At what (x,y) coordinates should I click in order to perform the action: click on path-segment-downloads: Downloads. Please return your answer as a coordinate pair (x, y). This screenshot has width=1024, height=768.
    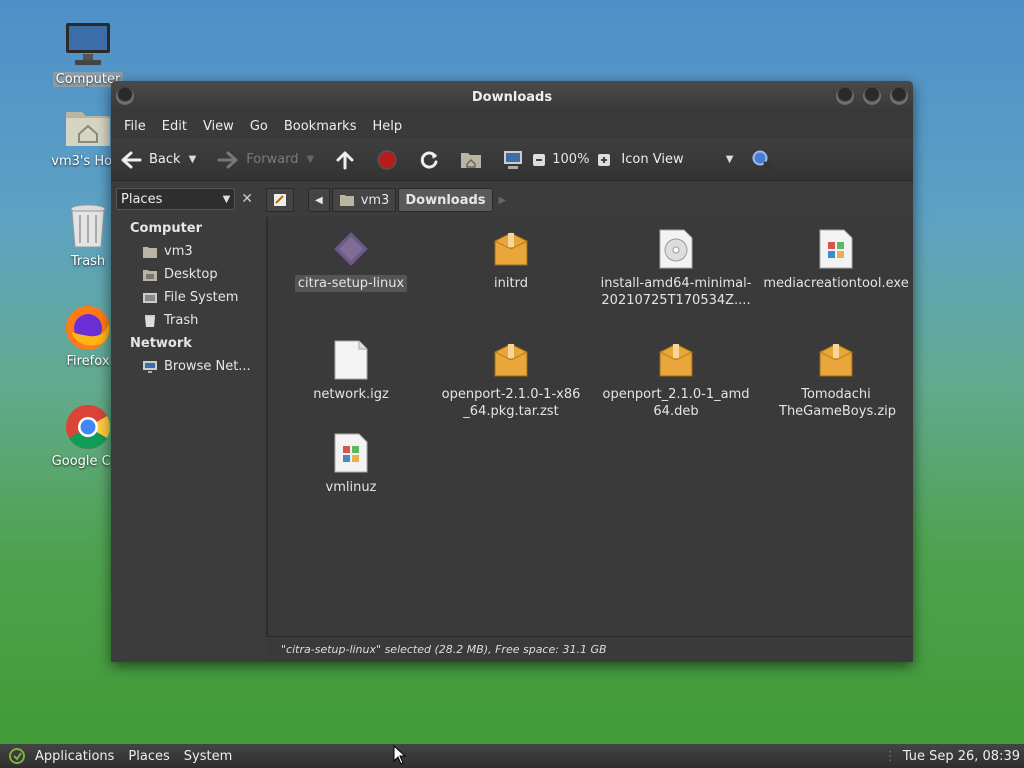
    Looking at the image, I should click on (445, 200).